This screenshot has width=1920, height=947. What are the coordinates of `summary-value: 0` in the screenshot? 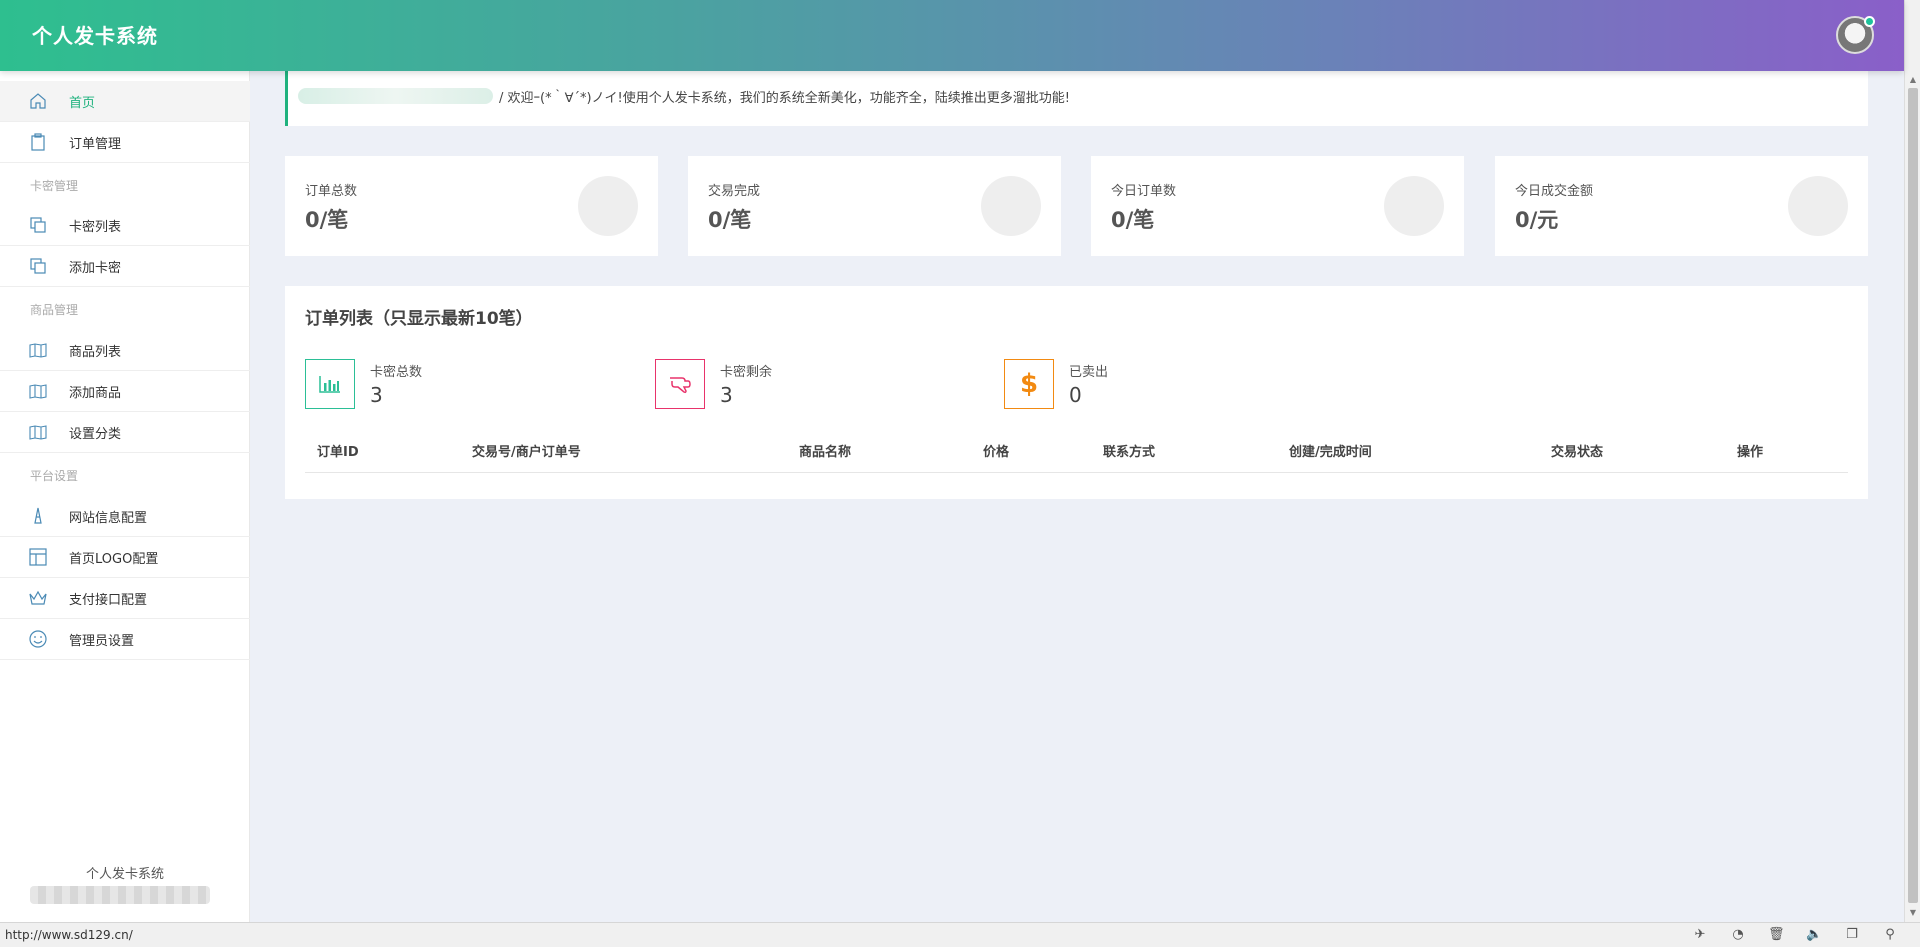 It's located at (1075, 395).